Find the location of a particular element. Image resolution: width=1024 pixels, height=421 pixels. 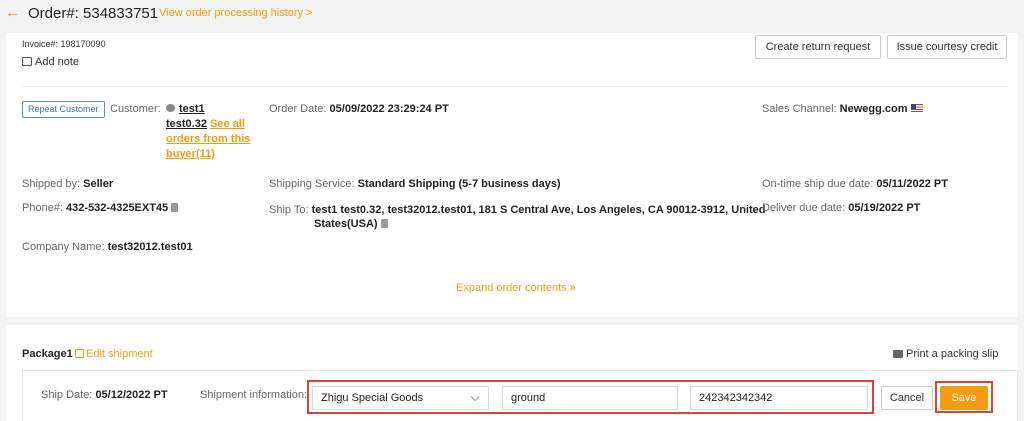

see-all-orders-link: See all is located at coordinates (227, 124).